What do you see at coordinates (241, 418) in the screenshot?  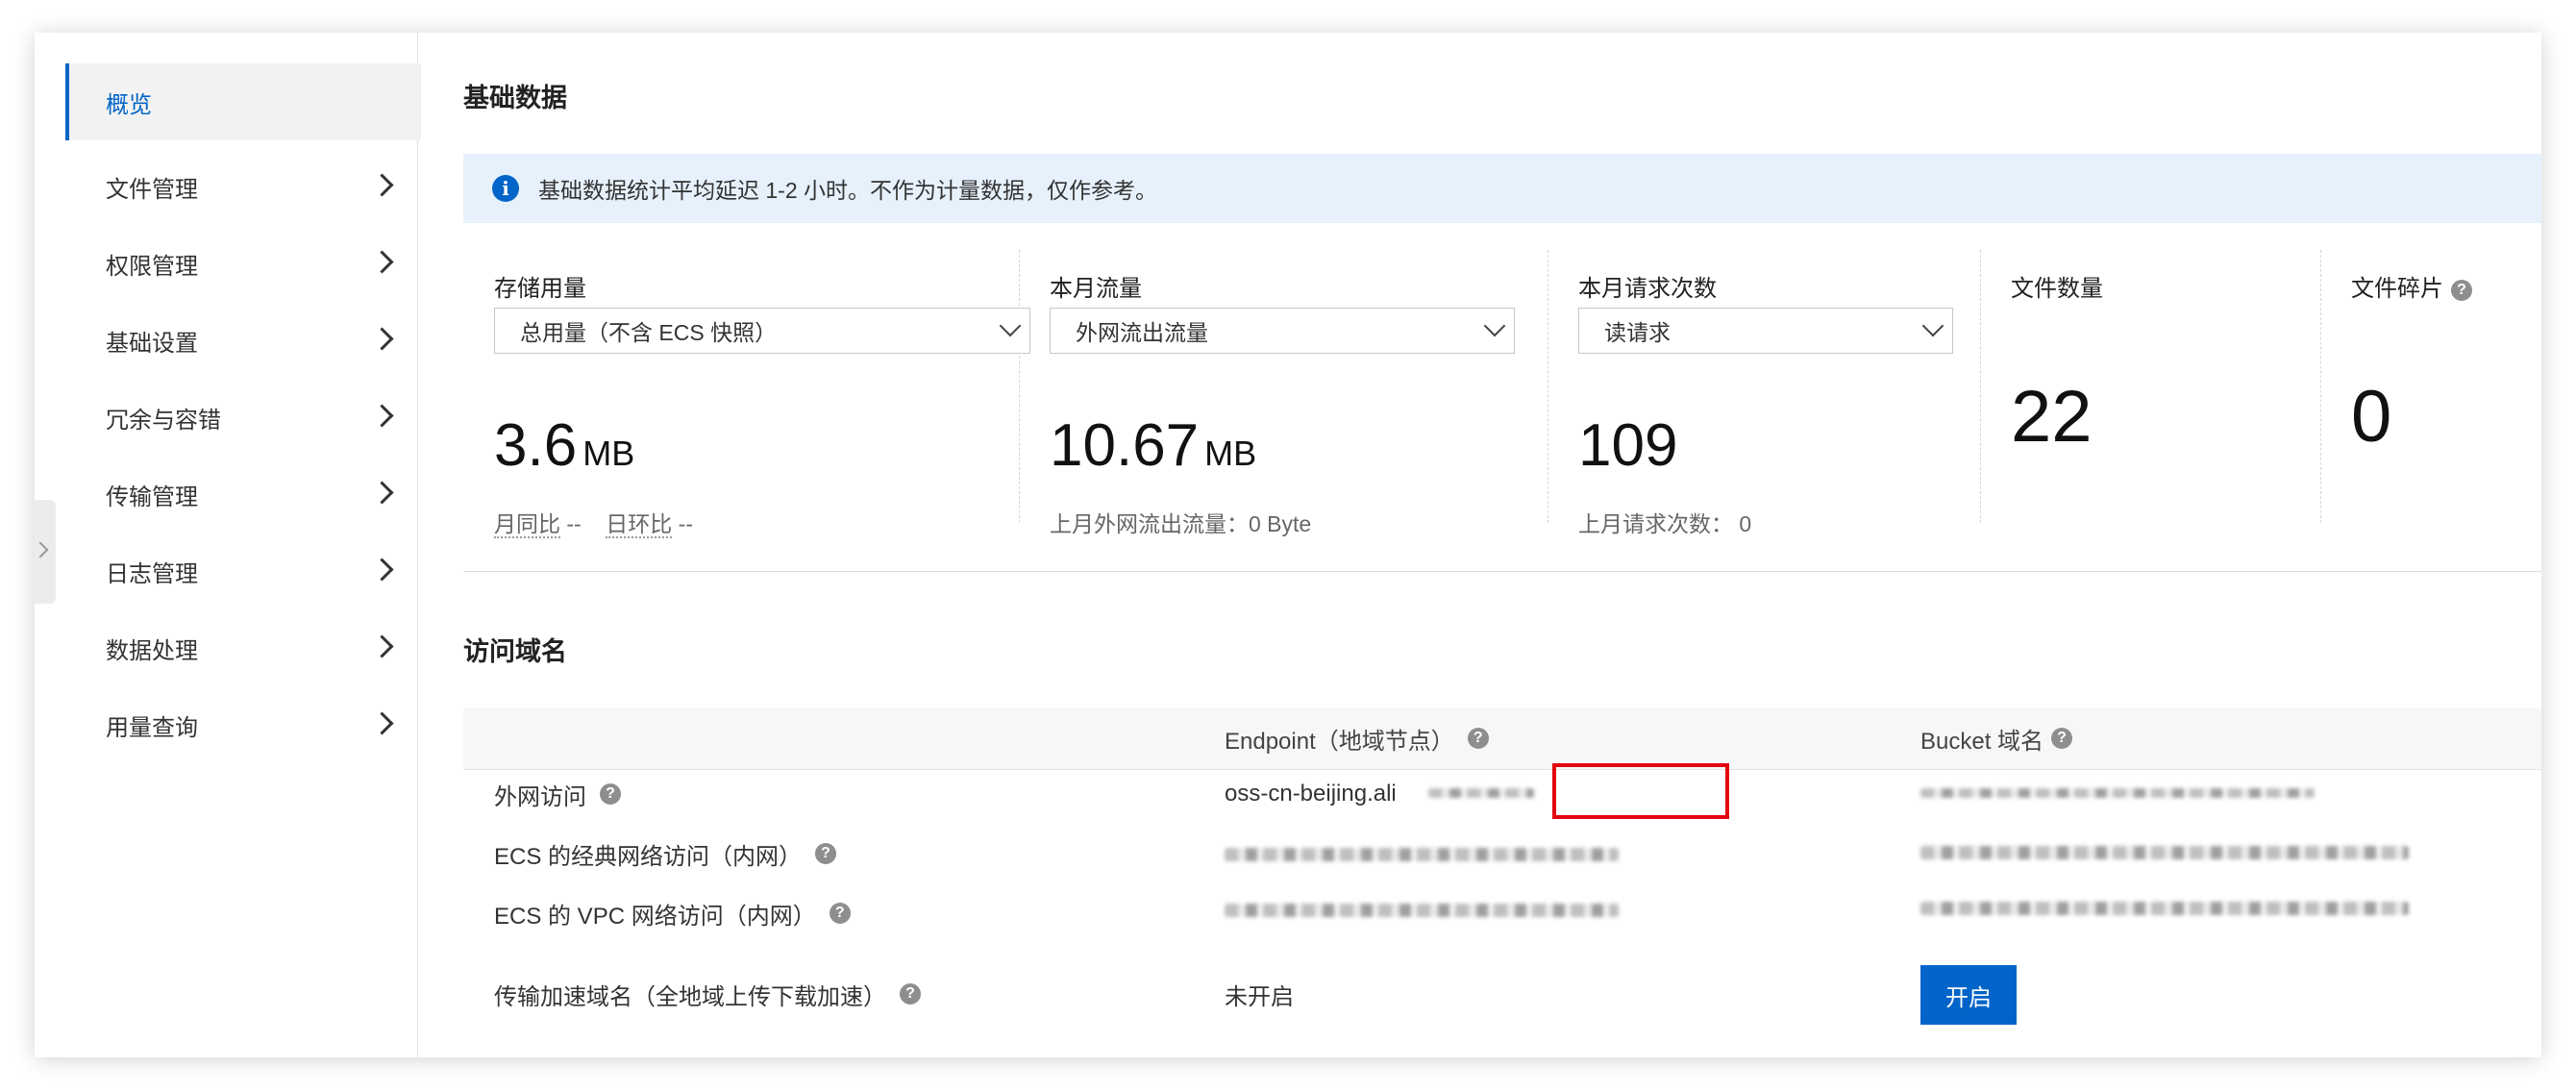 I see `sidebar-item-redundancy: 冗余与容错` at bounding box center [241, 418].